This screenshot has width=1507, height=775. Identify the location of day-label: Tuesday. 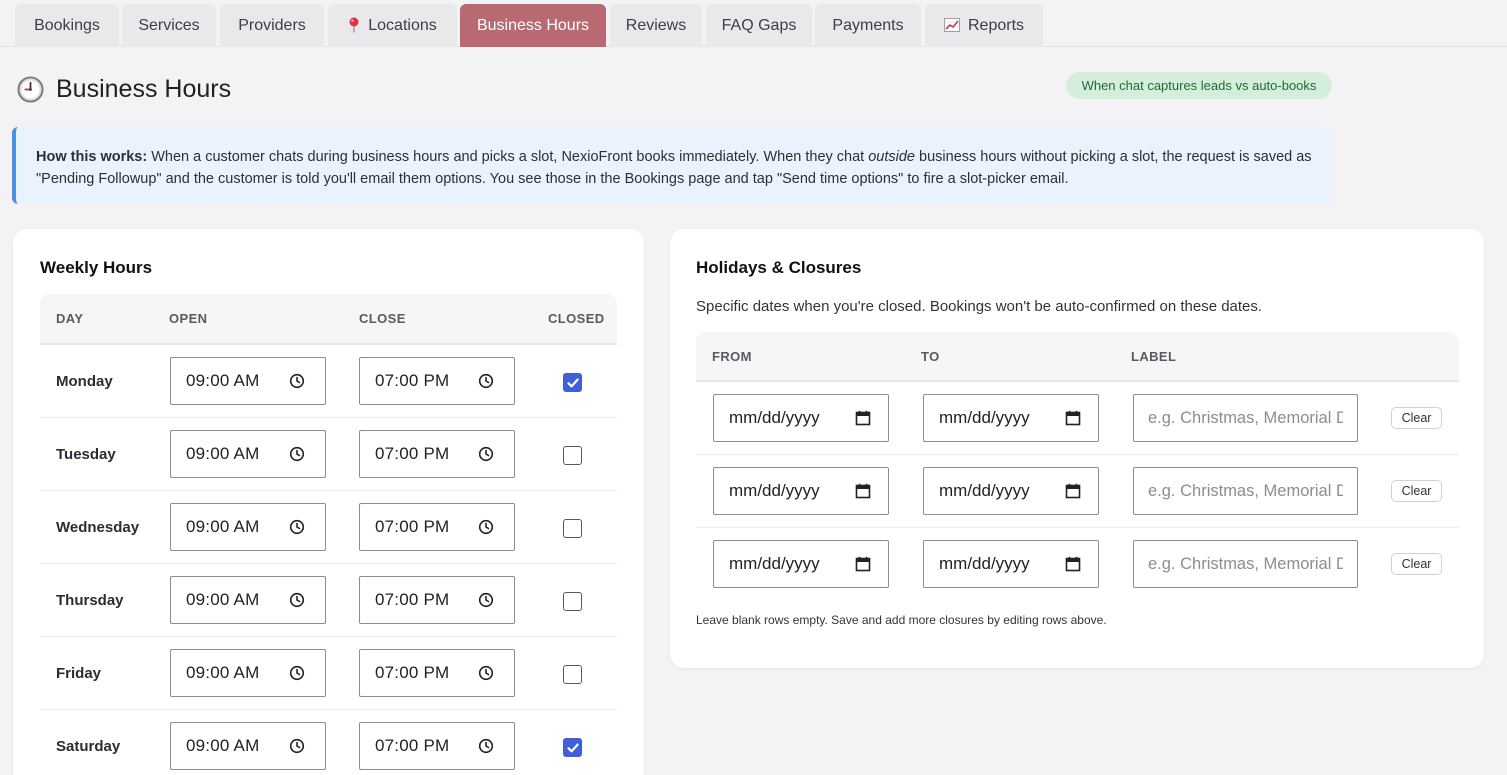
(86, 454).